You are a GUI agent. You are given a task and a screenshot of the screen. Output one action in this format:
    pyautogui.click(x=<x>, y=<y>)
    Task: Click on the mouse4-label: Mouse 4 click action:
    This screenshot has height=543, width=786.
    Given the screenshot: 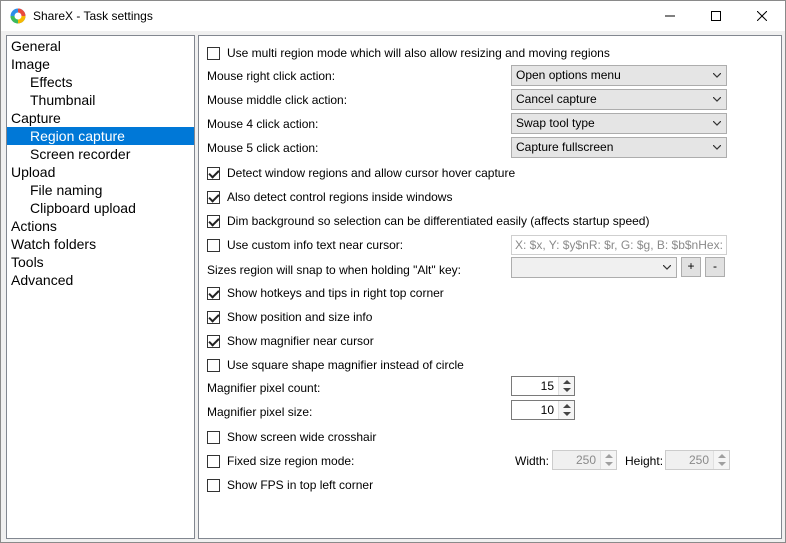 What is the action you would take?
    pyautogui.click(x=263, y=124)
    